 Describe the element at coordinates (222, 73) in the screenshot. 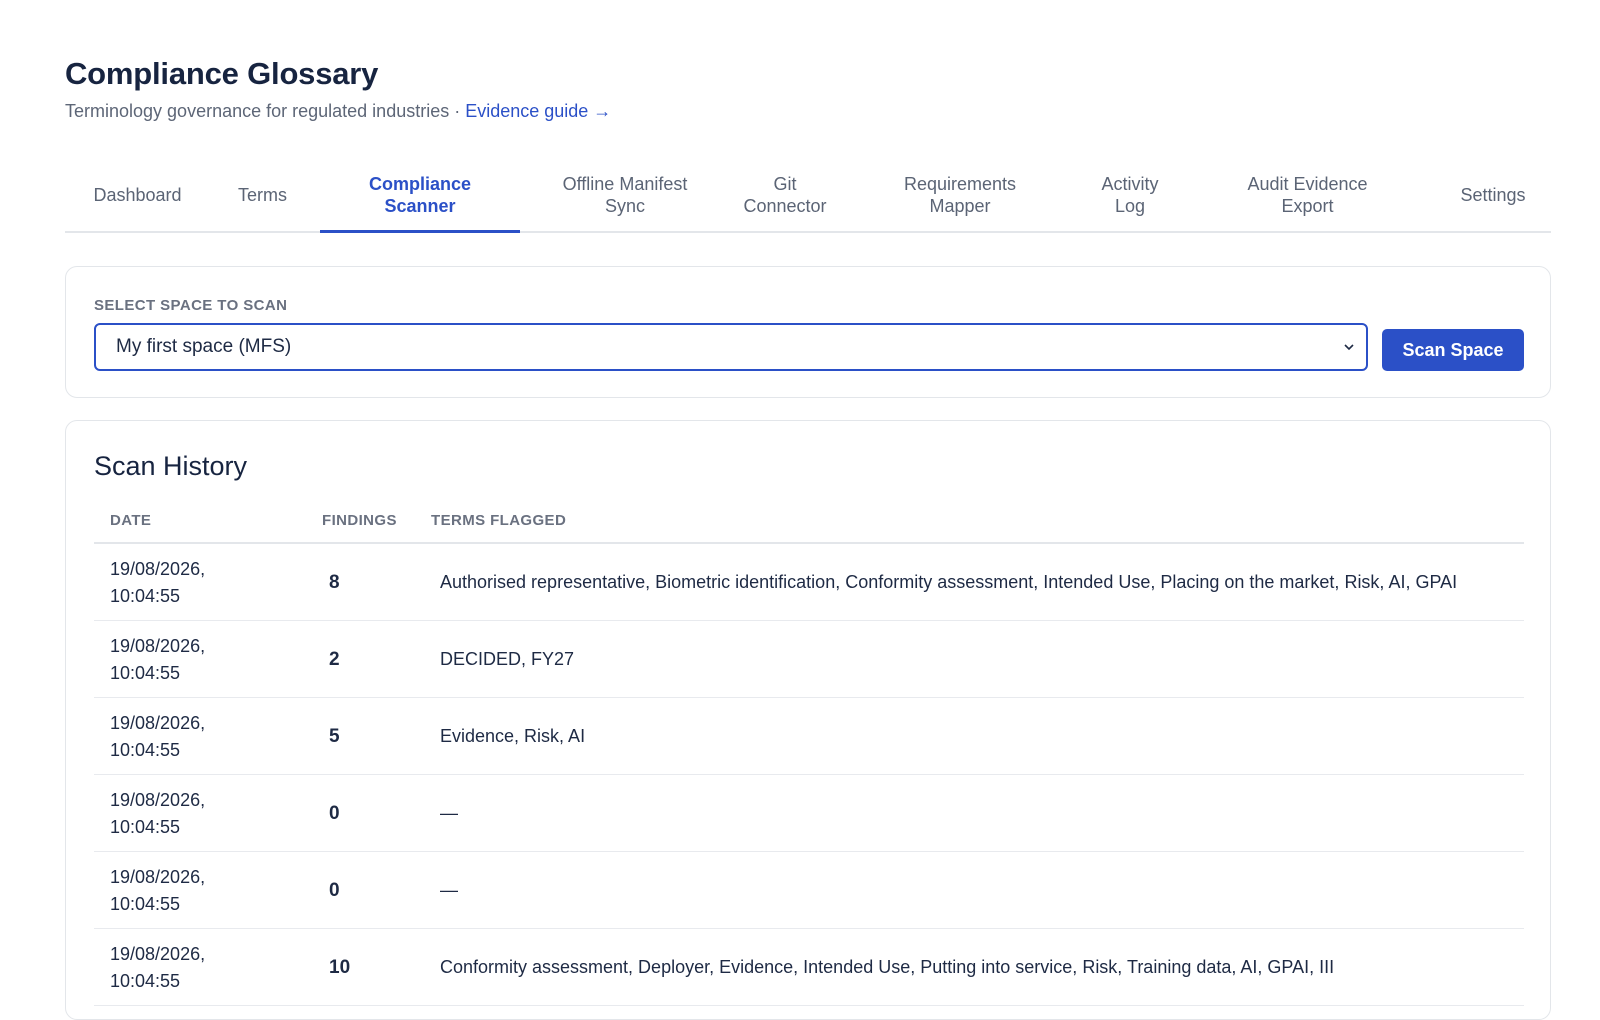

I see `page-title: Compliance Glossary` at that location.